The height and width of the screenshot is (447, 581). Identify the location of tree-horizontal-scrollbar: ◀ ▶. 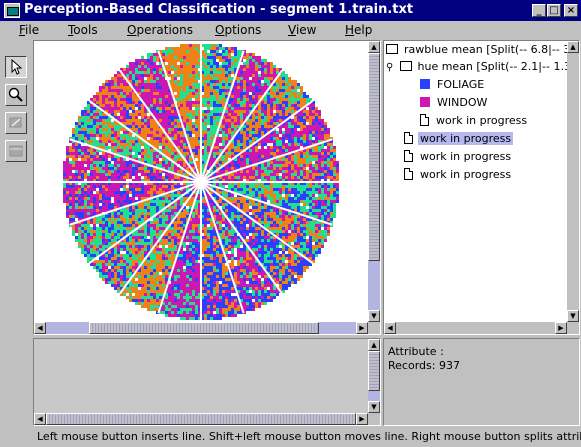
(475, 328).